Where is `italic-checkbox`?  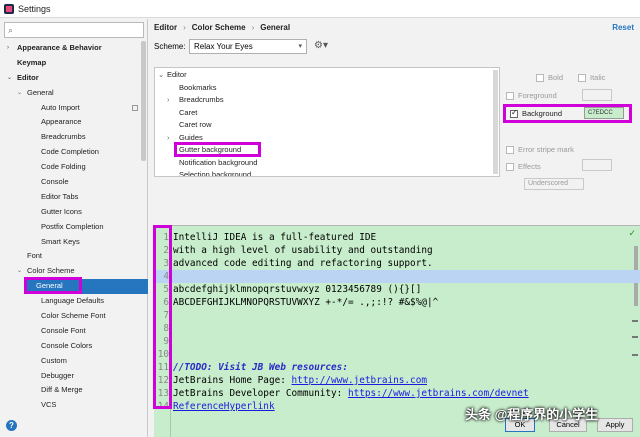
italic-checkbox is located at coordinates (582, 77).